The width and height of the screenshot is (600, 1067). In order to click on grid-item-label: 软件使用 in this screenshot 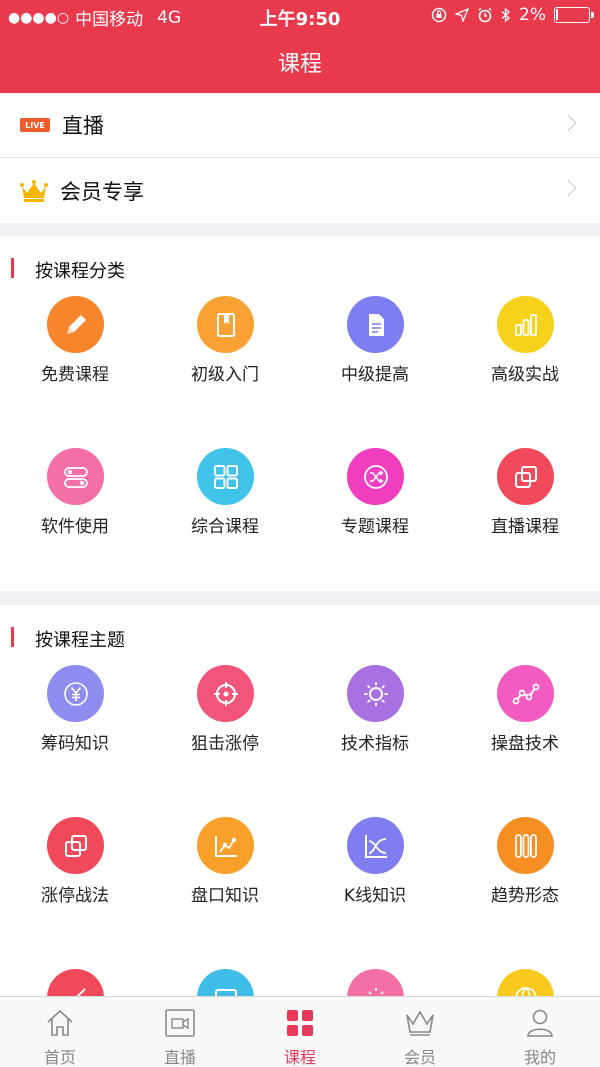, I will do `click(75, 527)`.